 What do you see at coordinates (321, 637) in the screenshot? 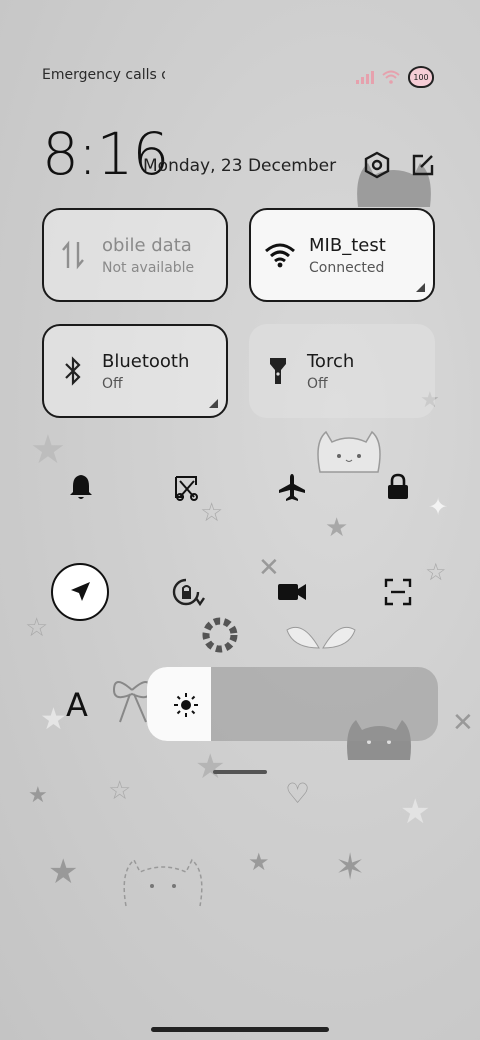
I see `wings-decoration-icon` at bounding box center [321, 637].